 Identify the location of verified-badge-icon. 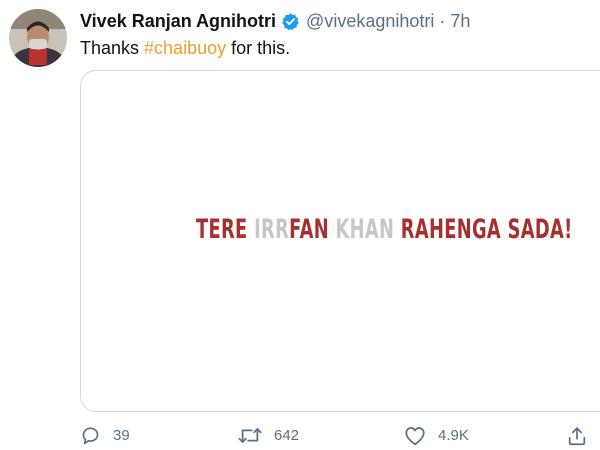
(290, 21).